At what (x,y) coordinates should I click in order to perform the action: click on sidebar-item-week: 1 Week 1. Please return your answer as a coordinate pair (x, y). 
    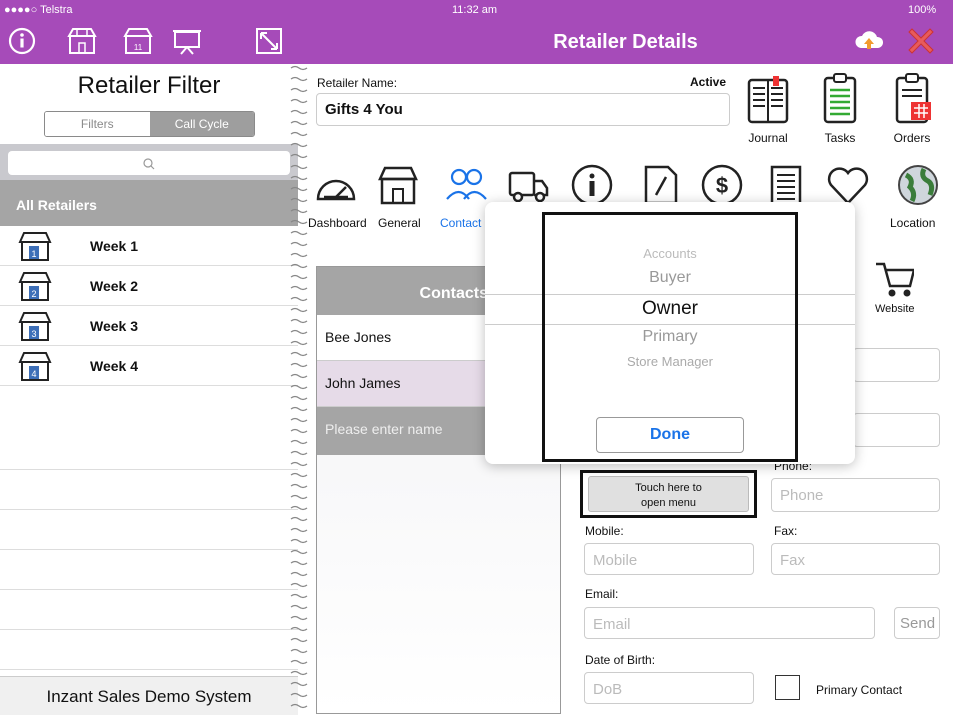
    Looking at the image, I should click on (149, 246).